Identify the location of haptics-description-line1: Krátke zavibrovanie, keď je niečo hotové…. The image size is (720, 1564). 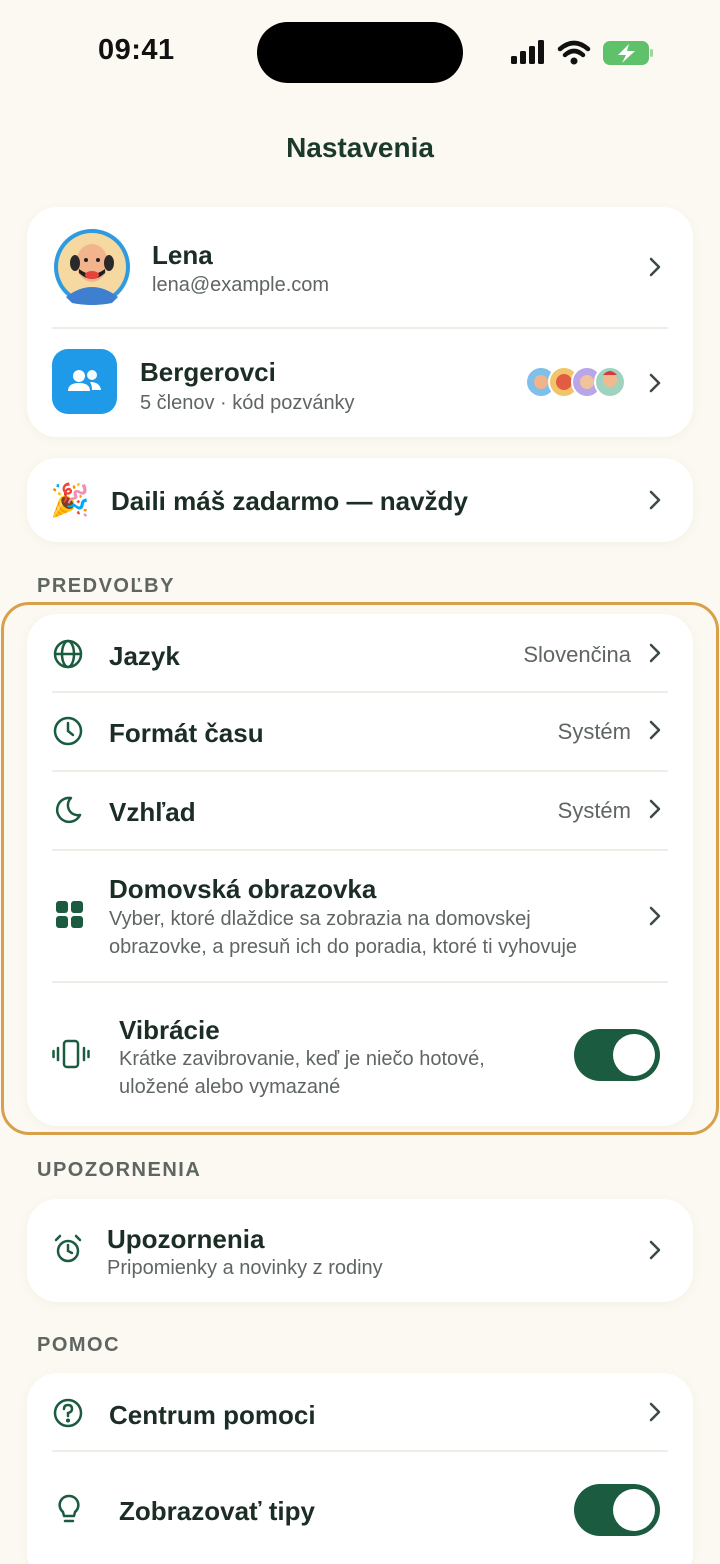
(302, 1059).